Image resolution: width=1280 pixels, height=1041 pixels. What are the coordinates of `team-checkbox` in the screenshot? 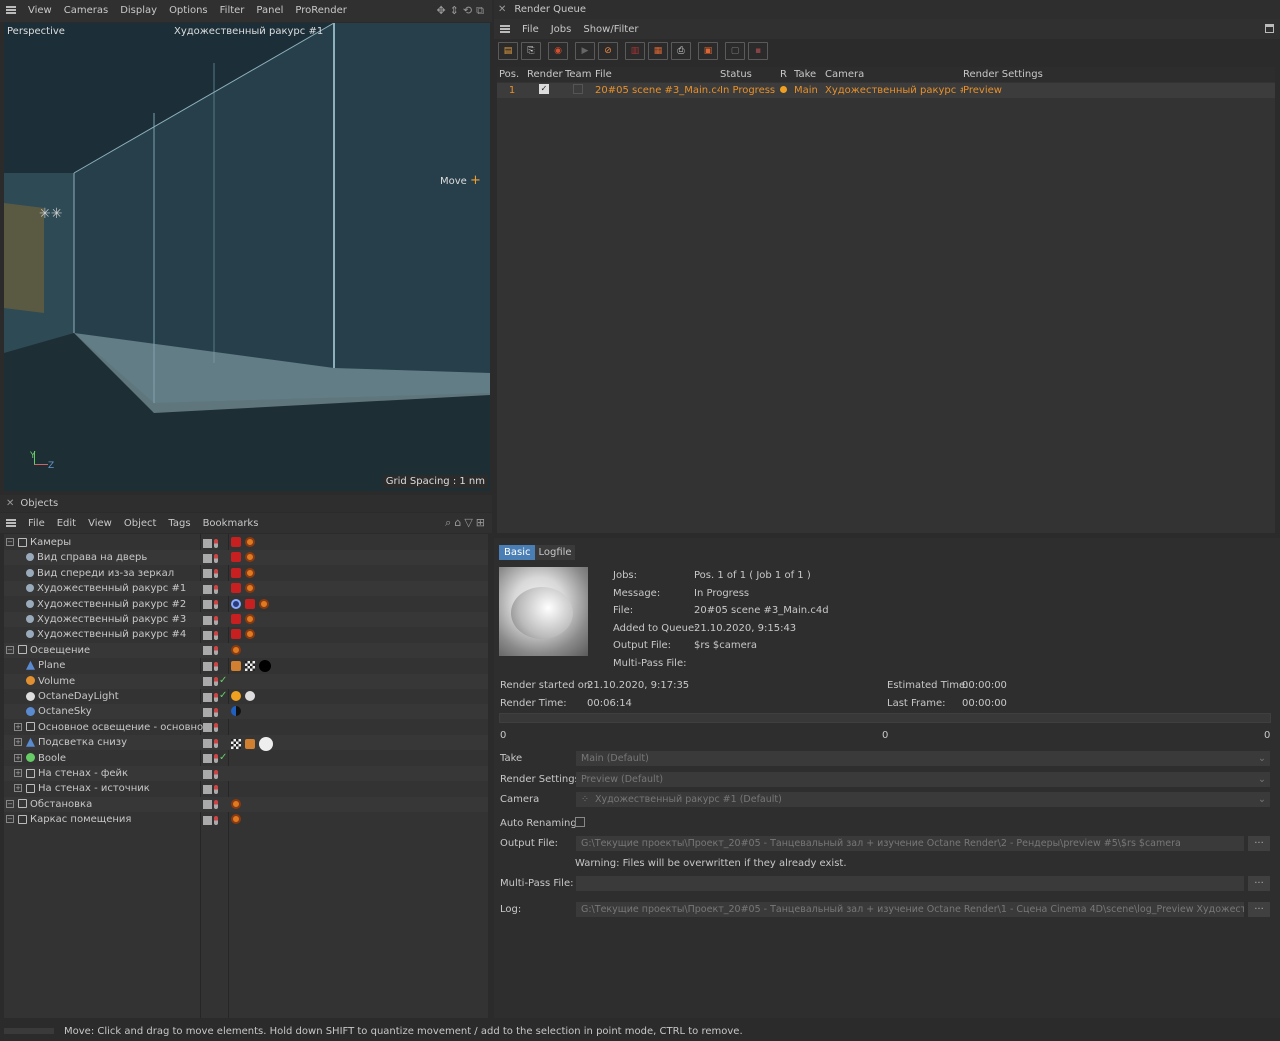 It's located at (580, 90).